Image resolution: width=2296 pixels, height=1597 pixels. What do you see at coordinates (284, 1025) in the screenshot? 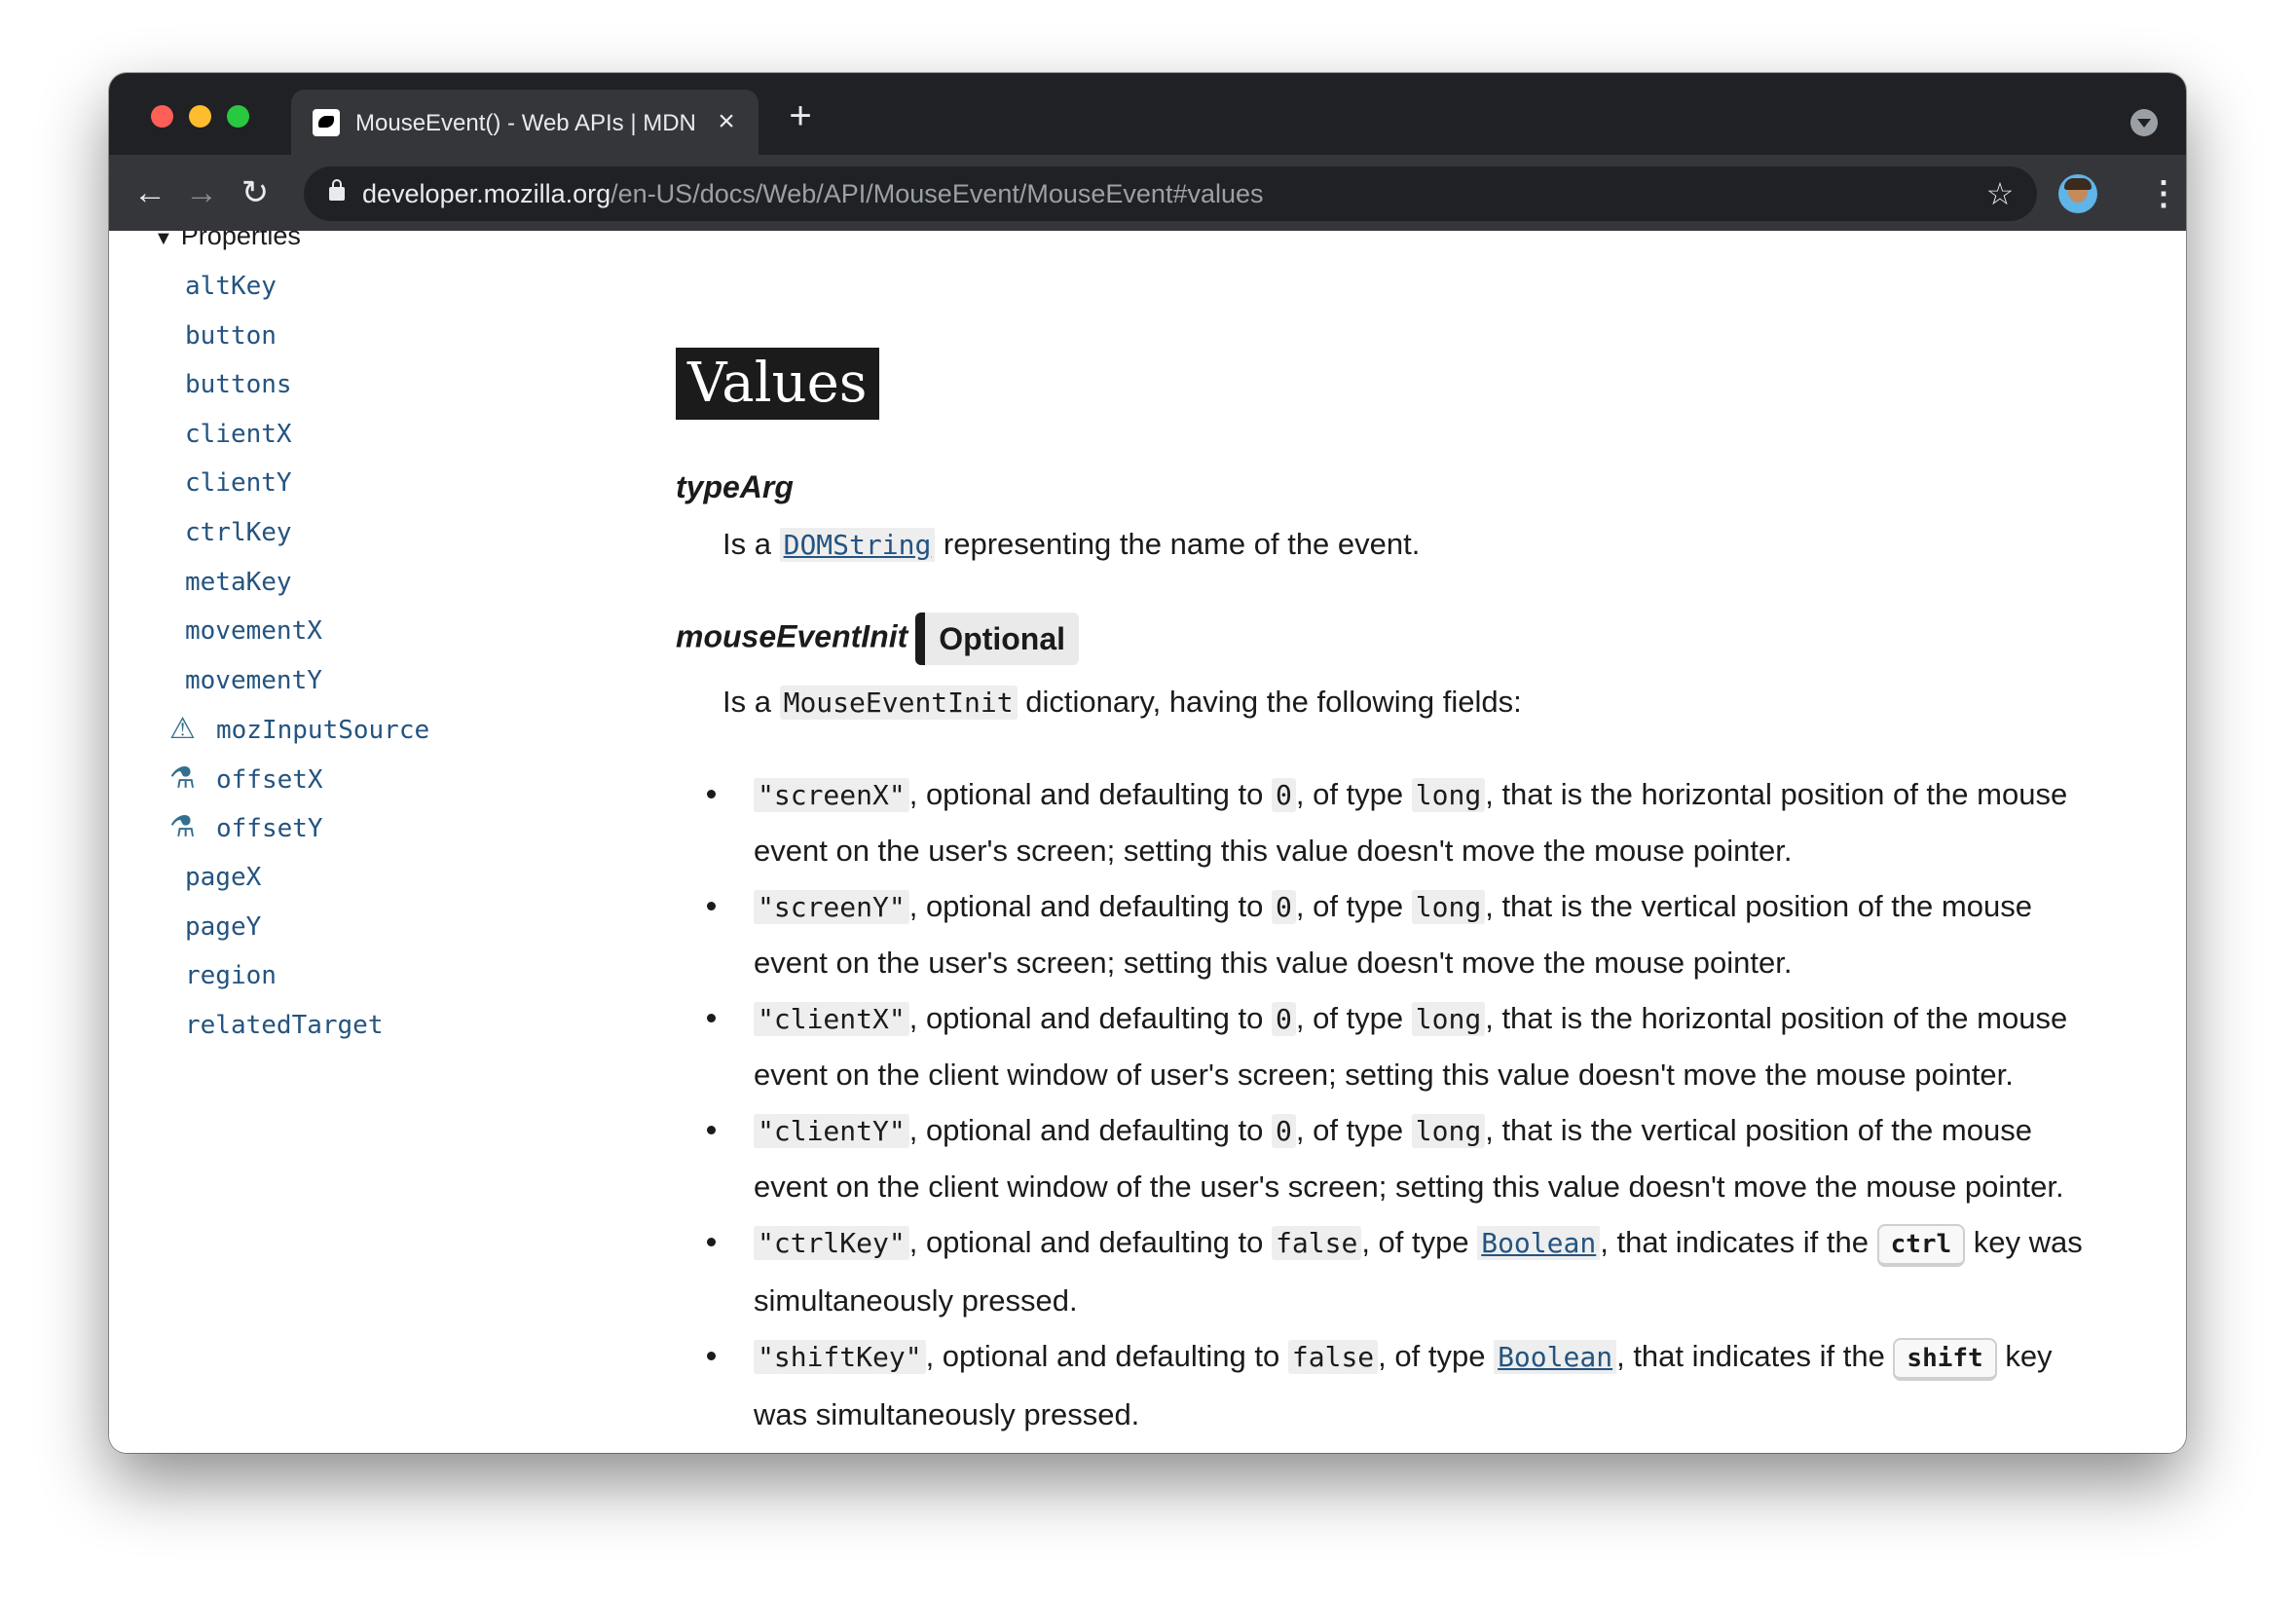
I see `sidebar-item-relatedtarget: relatedTarget` at bounding box center [284, 1025].